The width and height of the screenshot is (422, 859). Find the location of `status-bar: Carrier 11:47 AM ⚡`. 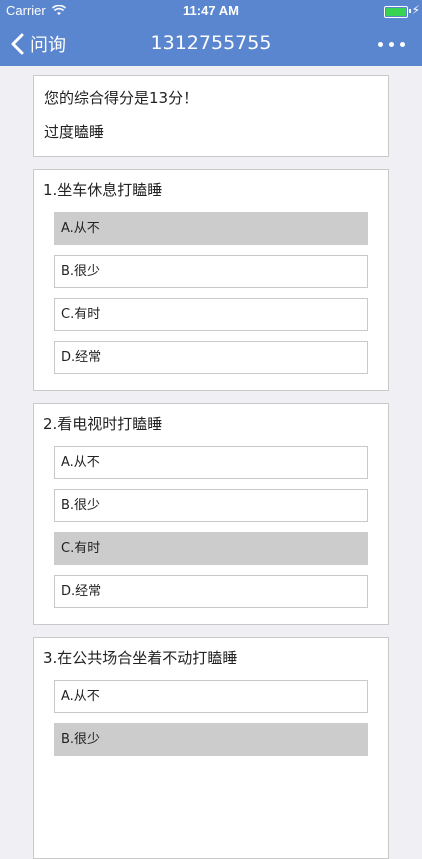

status-bar: Carrier 11:47 AM ⚡ is located at coordinates (211, 11).